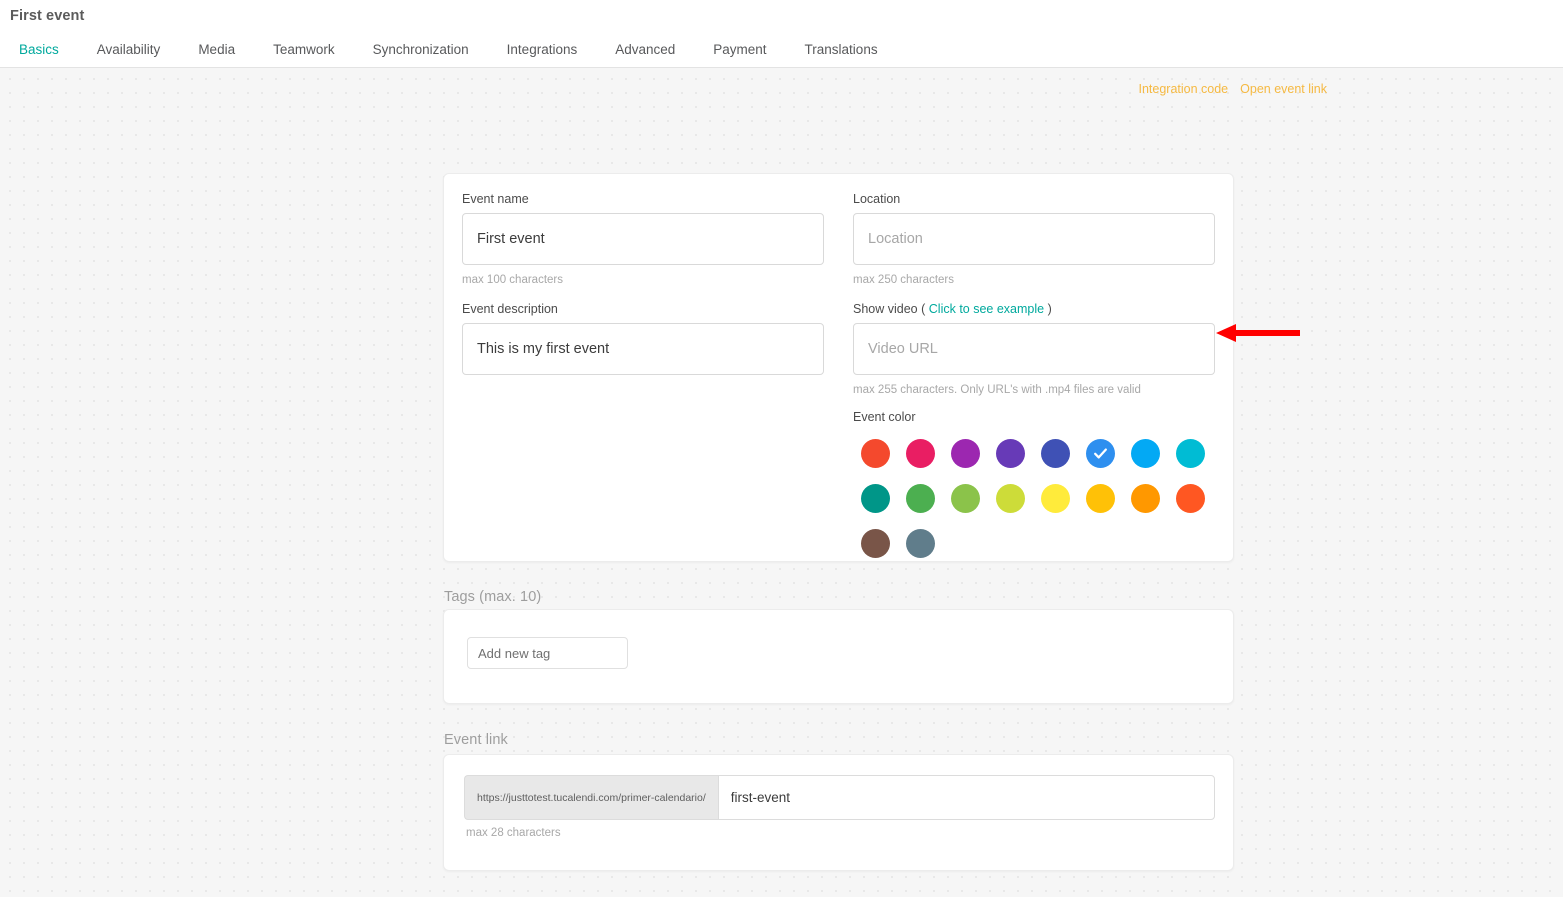 Image resolution: width=1563 pixels, height=897 pixels. Describe the element at coordinates (513, 833) in the screenshot. I see `event-link-help: max 28 characters` at that location.